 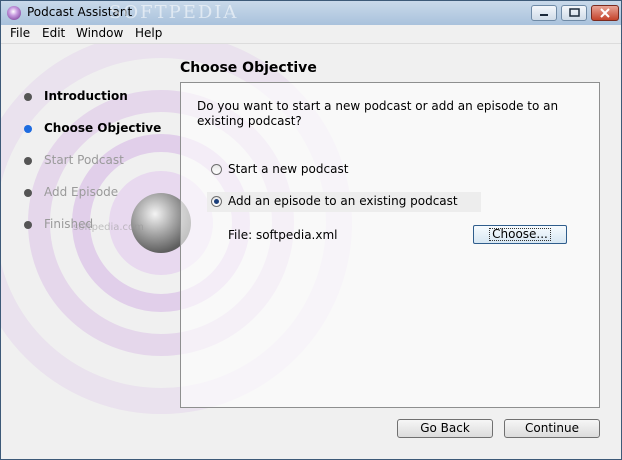 What do you see at coordinates (174, 12) in the screenshot?
I see `watermark-text: SOFTPEDIA` at bounding box center [174, 12].